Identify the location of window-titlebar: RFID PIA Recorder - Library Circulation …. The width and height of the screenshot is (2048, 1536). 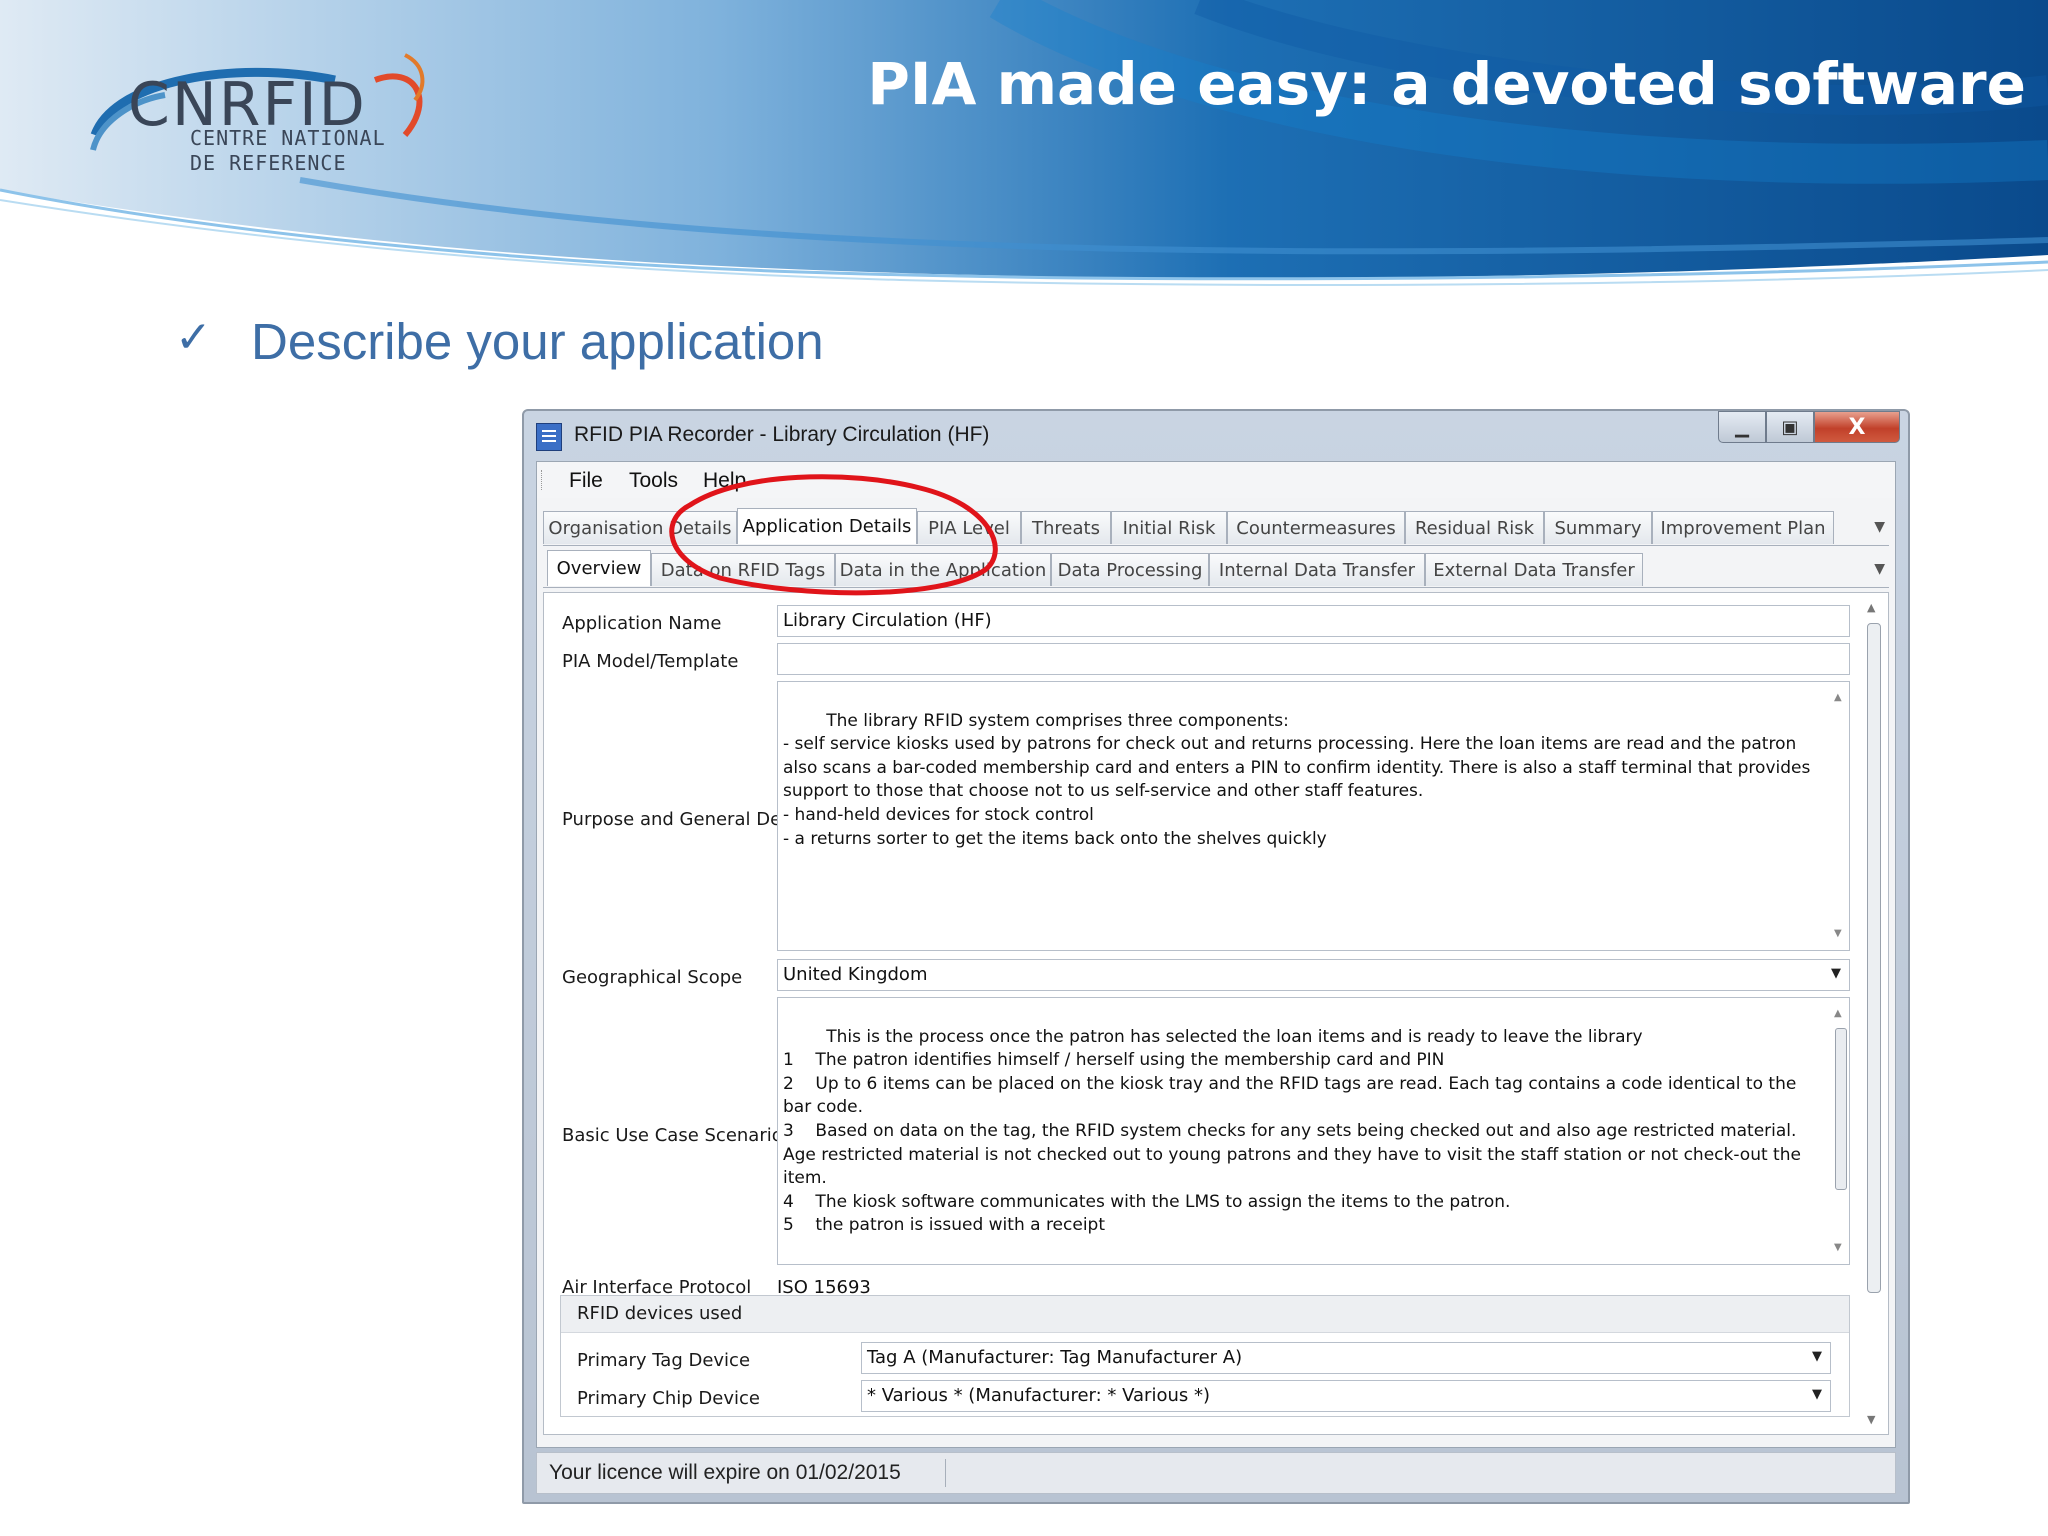
(1216, 433).